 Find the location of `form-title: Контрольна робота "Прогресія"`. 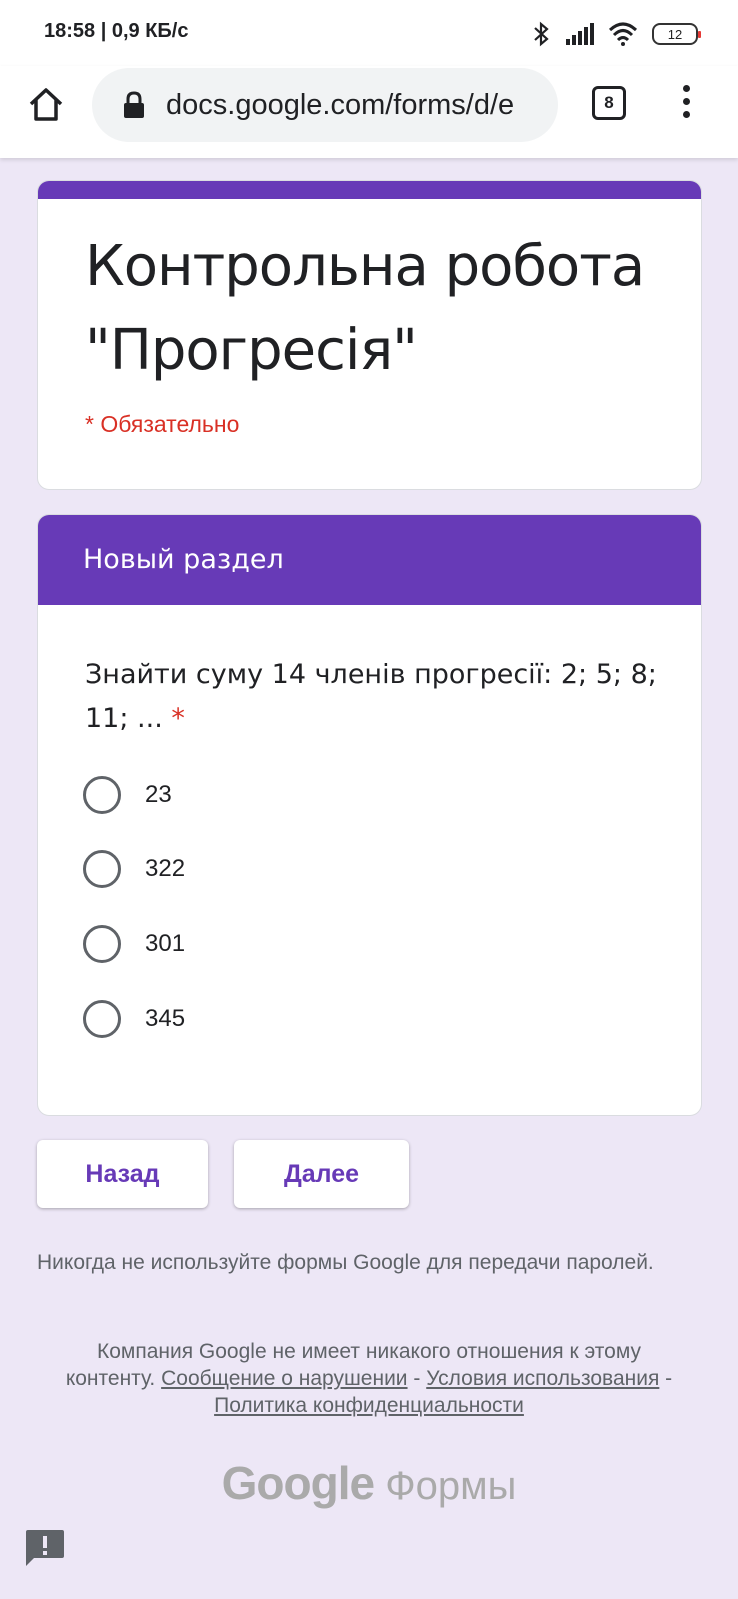

form-title: Контрольна робота "Прогресія" is located at coordinates (385, 309).